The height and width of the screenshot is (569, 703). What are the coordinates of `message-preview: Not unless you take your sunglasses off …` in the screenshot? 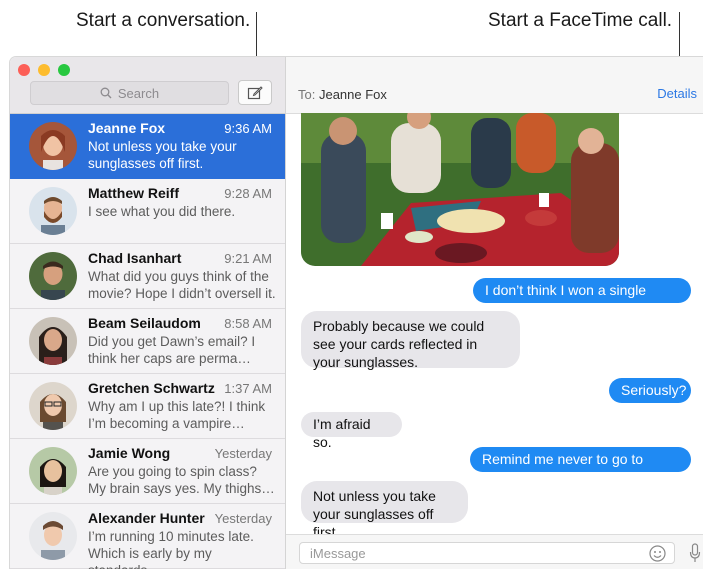 It's located at (162, 155).